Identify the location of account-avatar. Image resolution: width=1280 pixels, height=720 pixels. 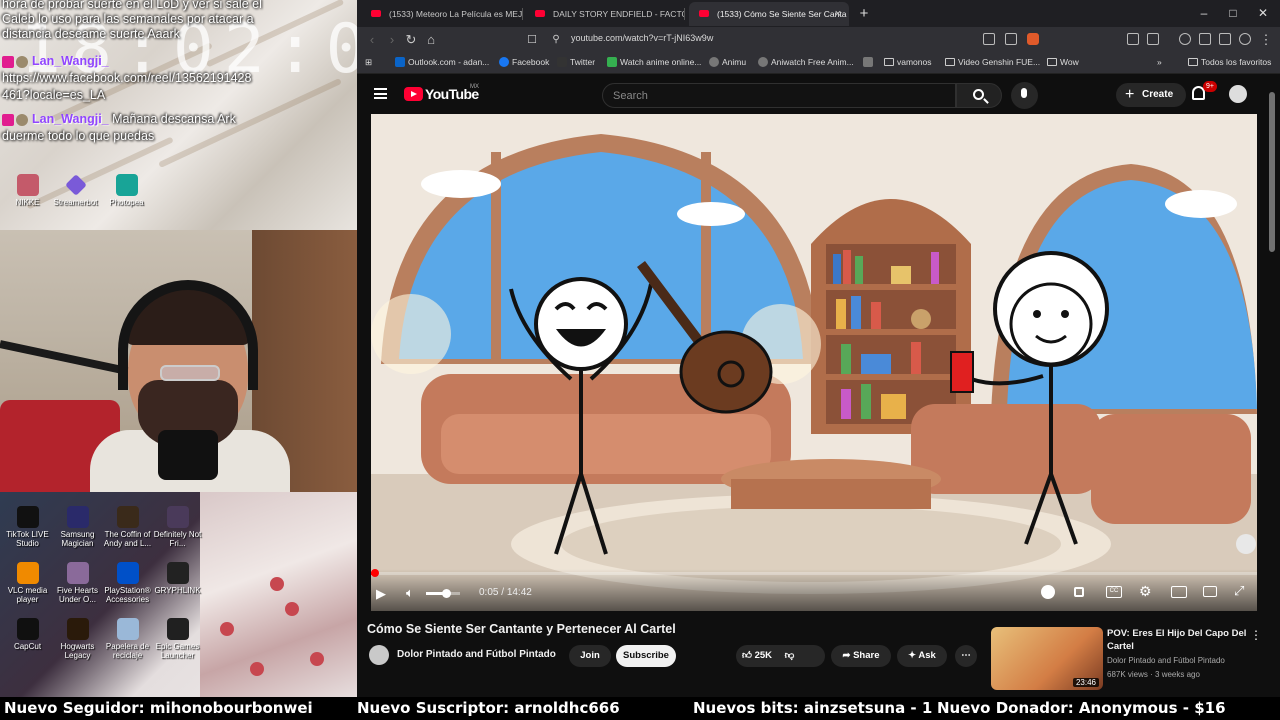
(1238, 94).